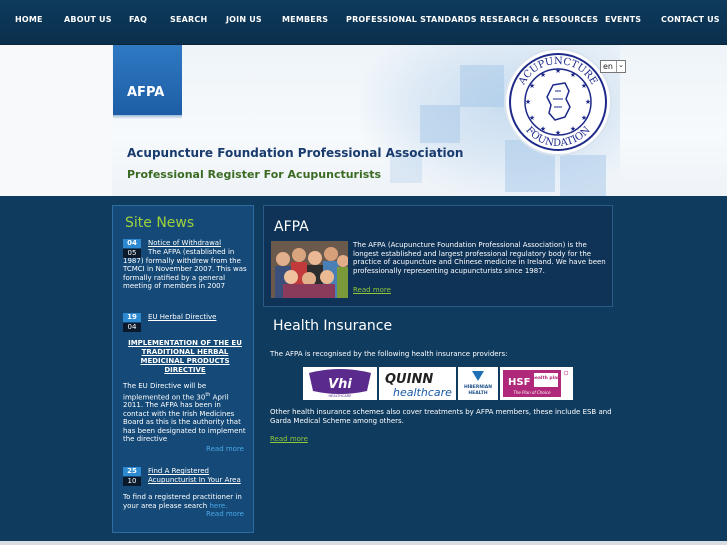  I want to click on language-value: en, so click(608, 66).